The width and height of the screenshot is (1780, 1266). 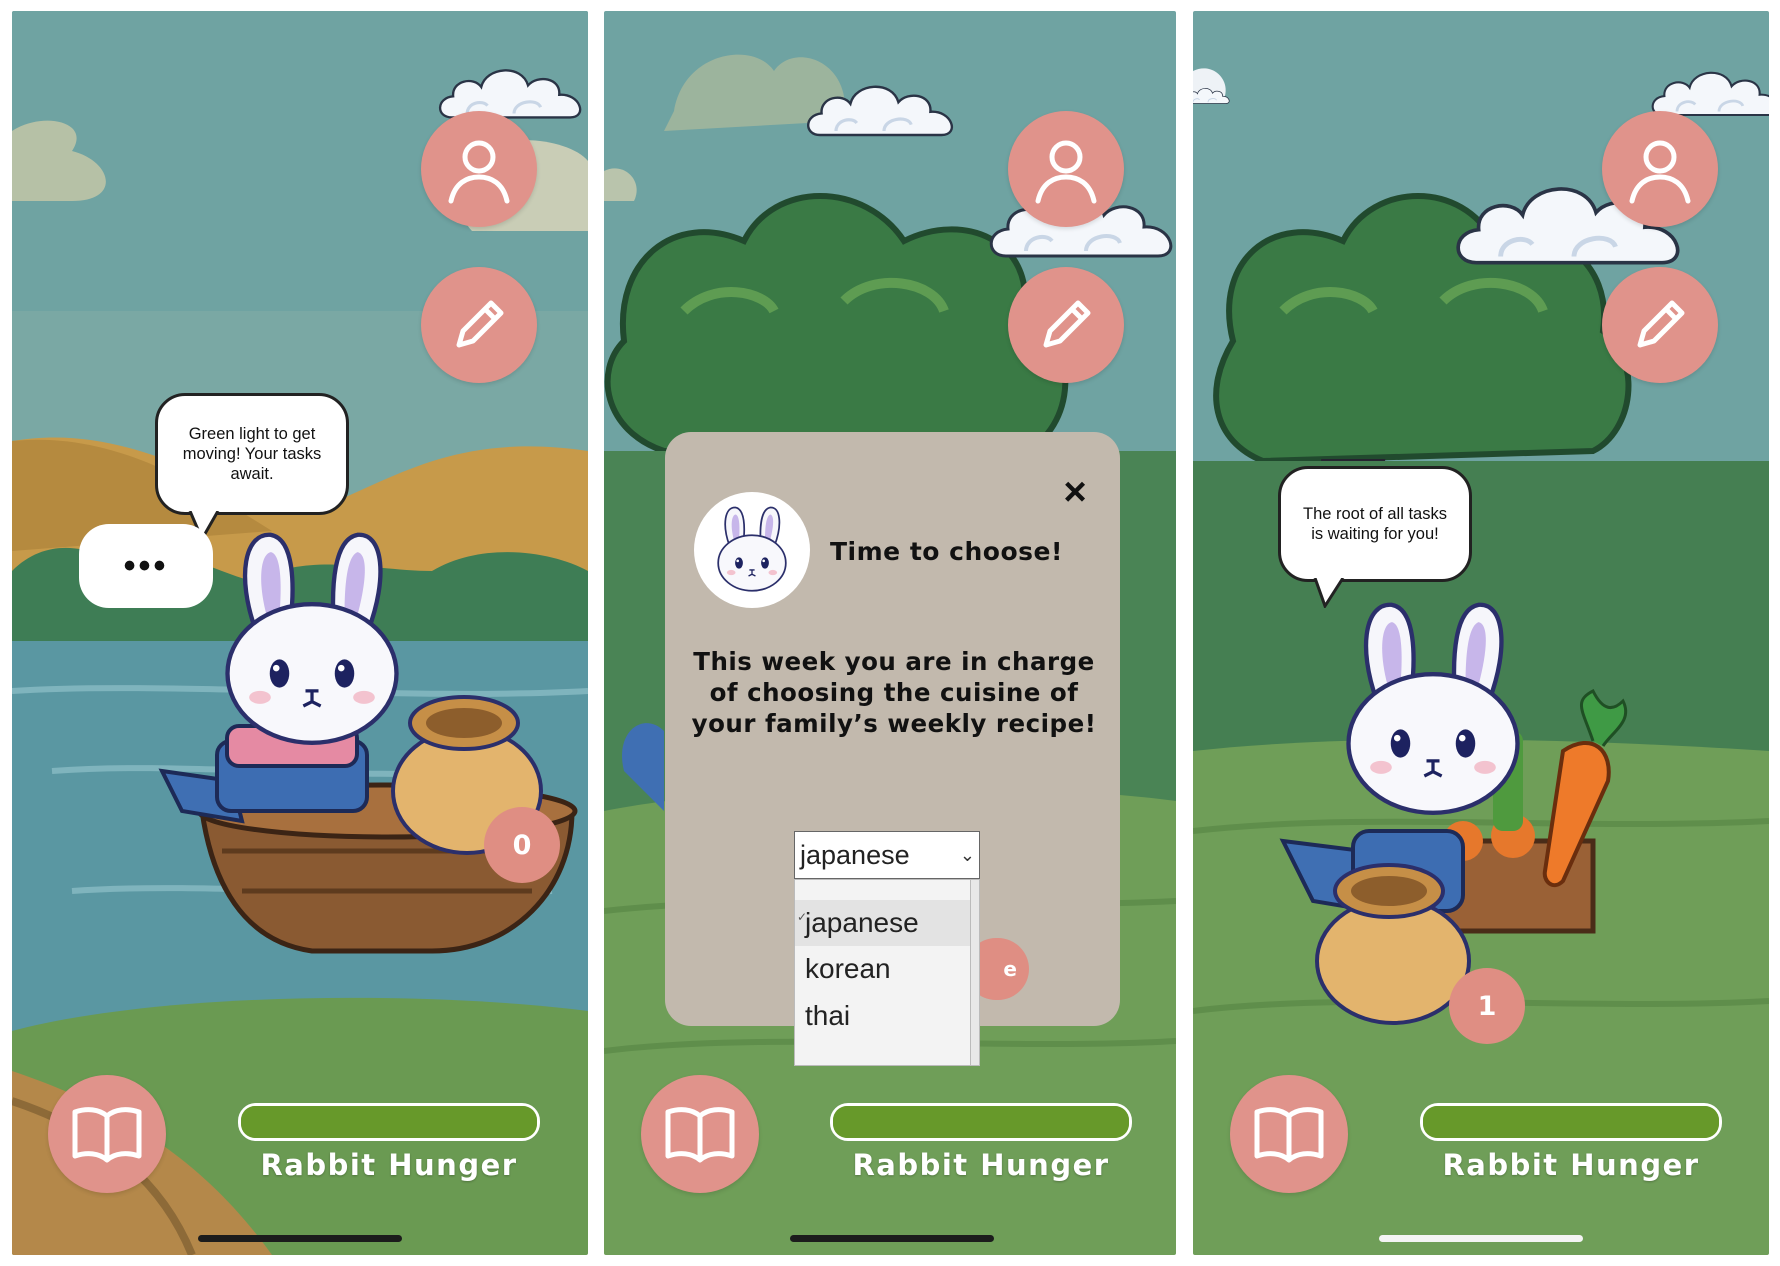 I want to click on bag-count: 1, so click(x=1487, y=1006).